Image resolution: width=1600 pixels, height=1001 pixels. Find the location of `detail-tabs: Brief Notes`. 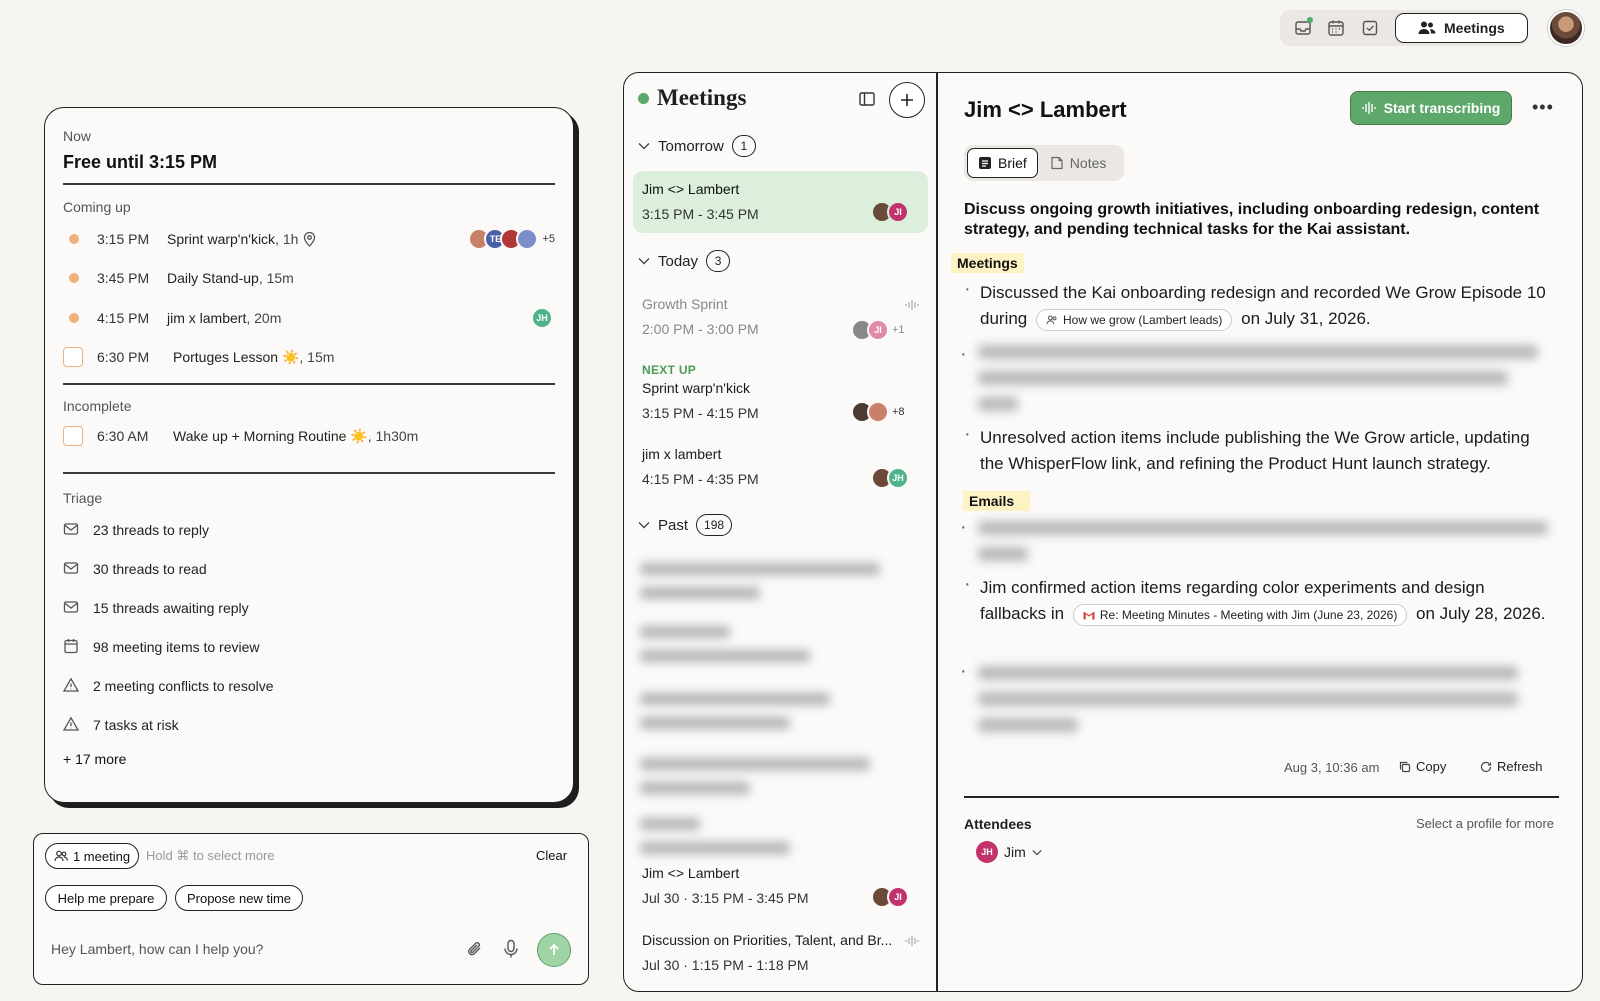

detail-tabs: Brief Notes is located at coordinates (1044, 163).